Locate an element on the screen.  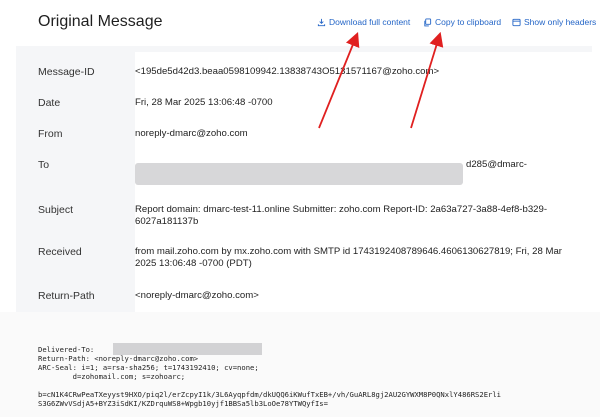
field-value: noreply-dmarc@zoho.com is located at coordinates (191, 133).